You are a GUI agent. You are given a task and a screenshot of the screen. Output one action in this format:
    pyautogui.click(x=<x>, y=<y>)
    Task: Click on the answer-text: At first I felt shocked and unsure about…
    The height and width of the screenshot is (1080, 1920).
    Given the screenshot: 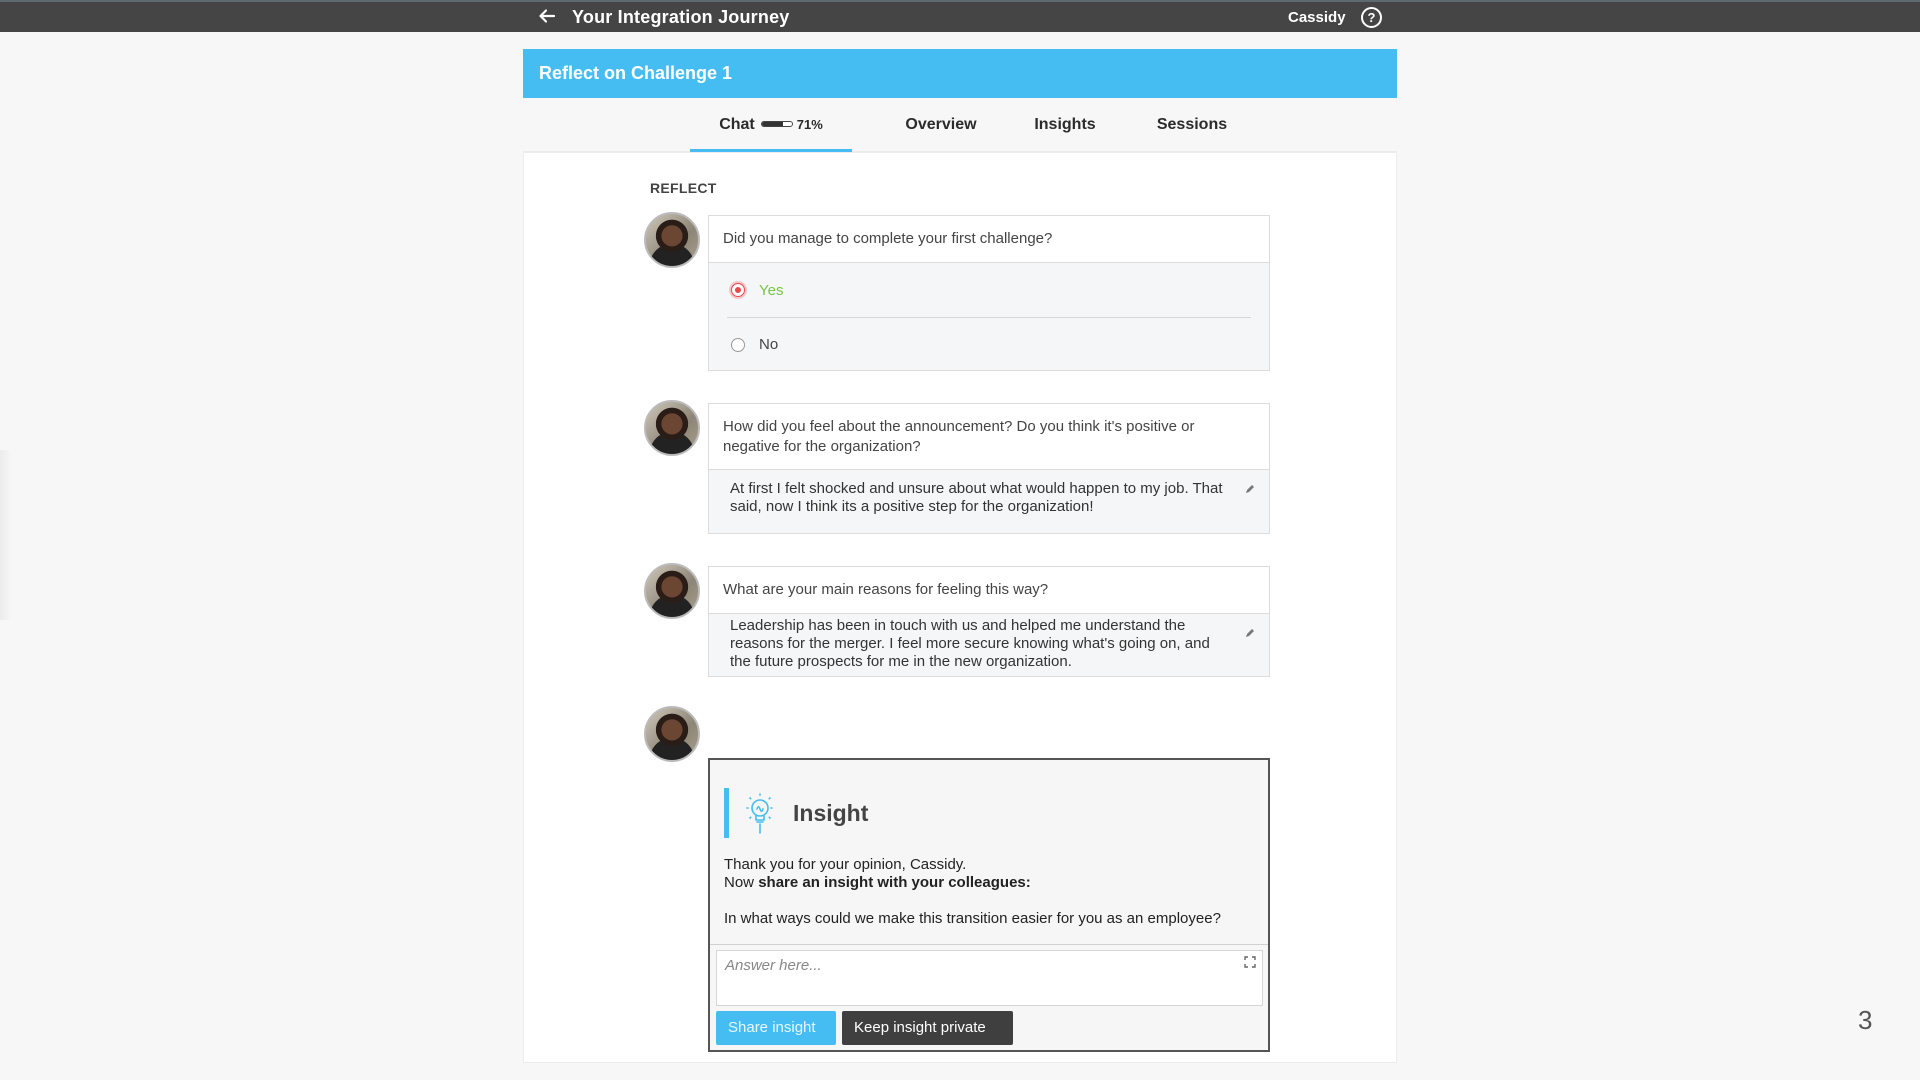 What is the action you would take?
    pyautogui.click(x=989, y=496)
    